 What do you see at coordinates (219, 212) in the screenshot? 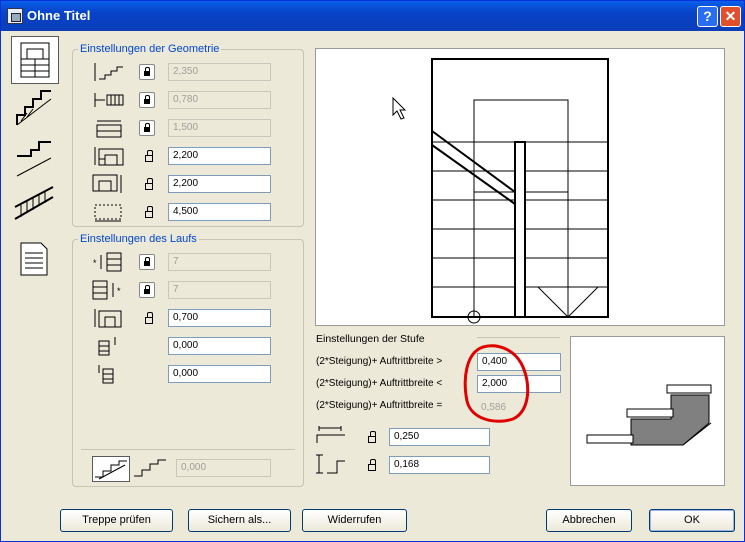
I see `geometry-total-field: 4,500` at bounding box center [219, 212].